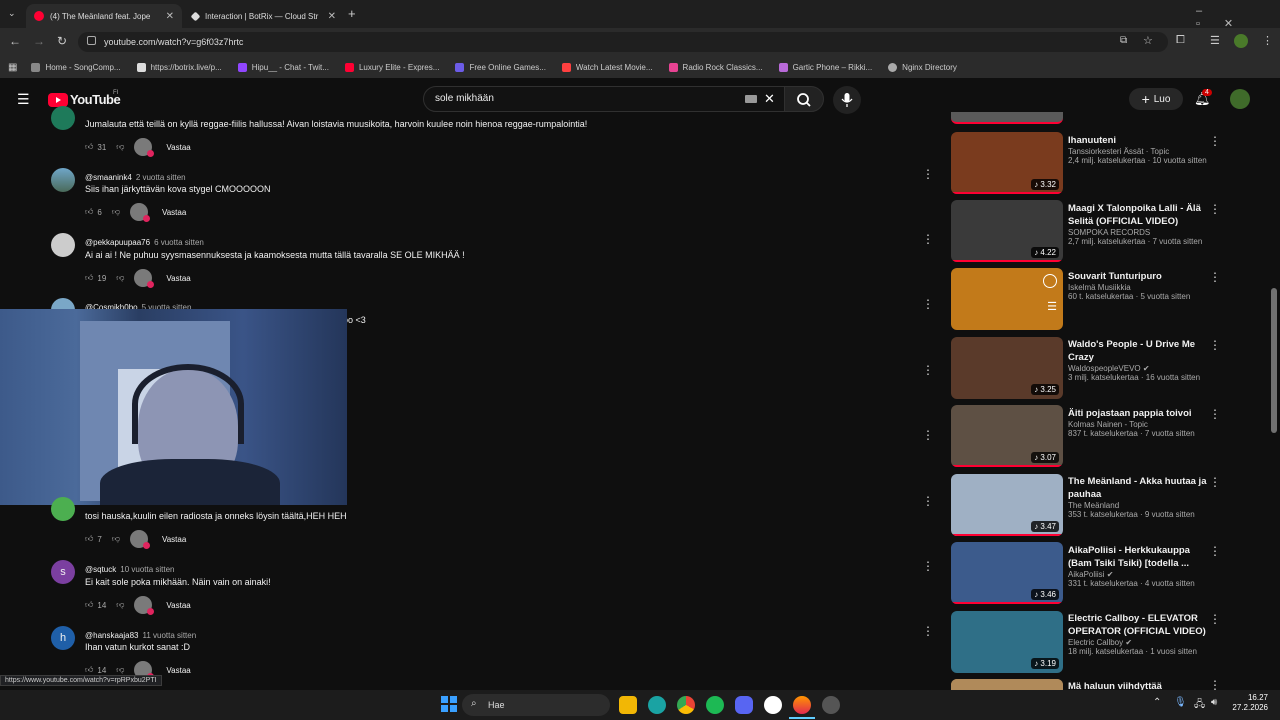 The image size is (1280, 720). Describe the element at coordinates (1156, 99) in the screenshot. I see `create-button: + Luo` at that location.